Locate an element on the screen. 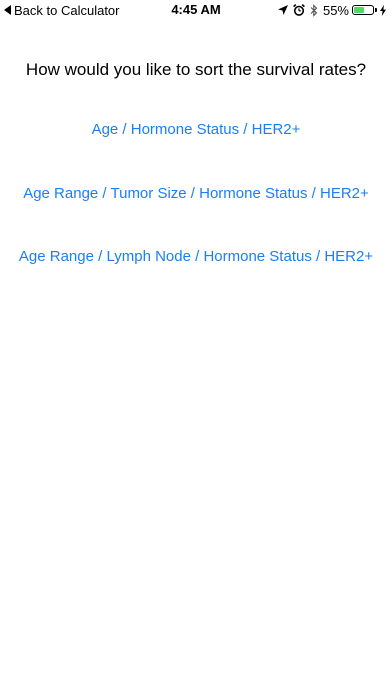  back-triangle-icon is located at coordinates (7, 10).